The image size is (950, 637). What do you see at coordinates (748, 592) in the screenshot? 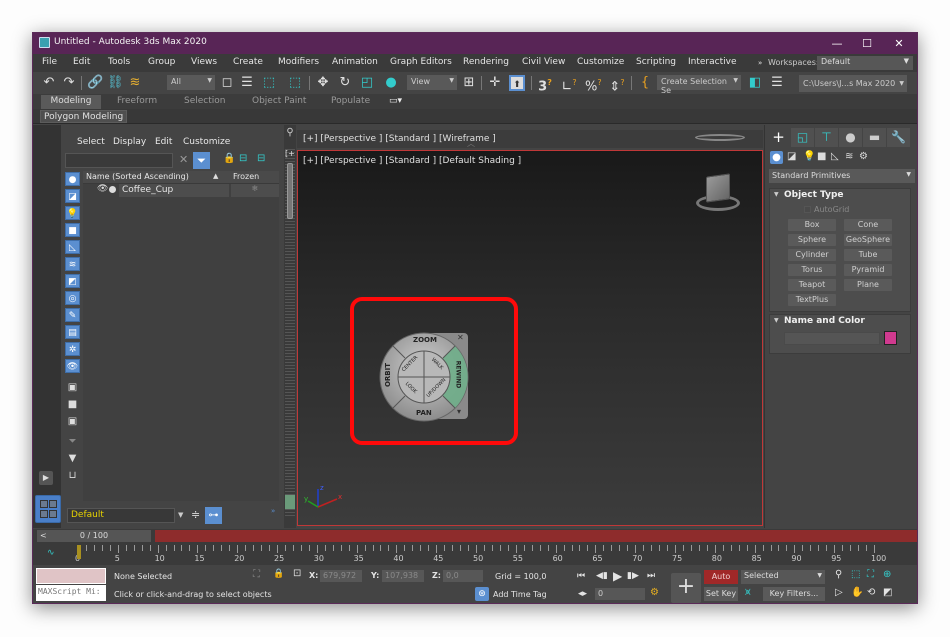
I see `key-tangent-icon: ⩙` at bounding box center [748, 592].